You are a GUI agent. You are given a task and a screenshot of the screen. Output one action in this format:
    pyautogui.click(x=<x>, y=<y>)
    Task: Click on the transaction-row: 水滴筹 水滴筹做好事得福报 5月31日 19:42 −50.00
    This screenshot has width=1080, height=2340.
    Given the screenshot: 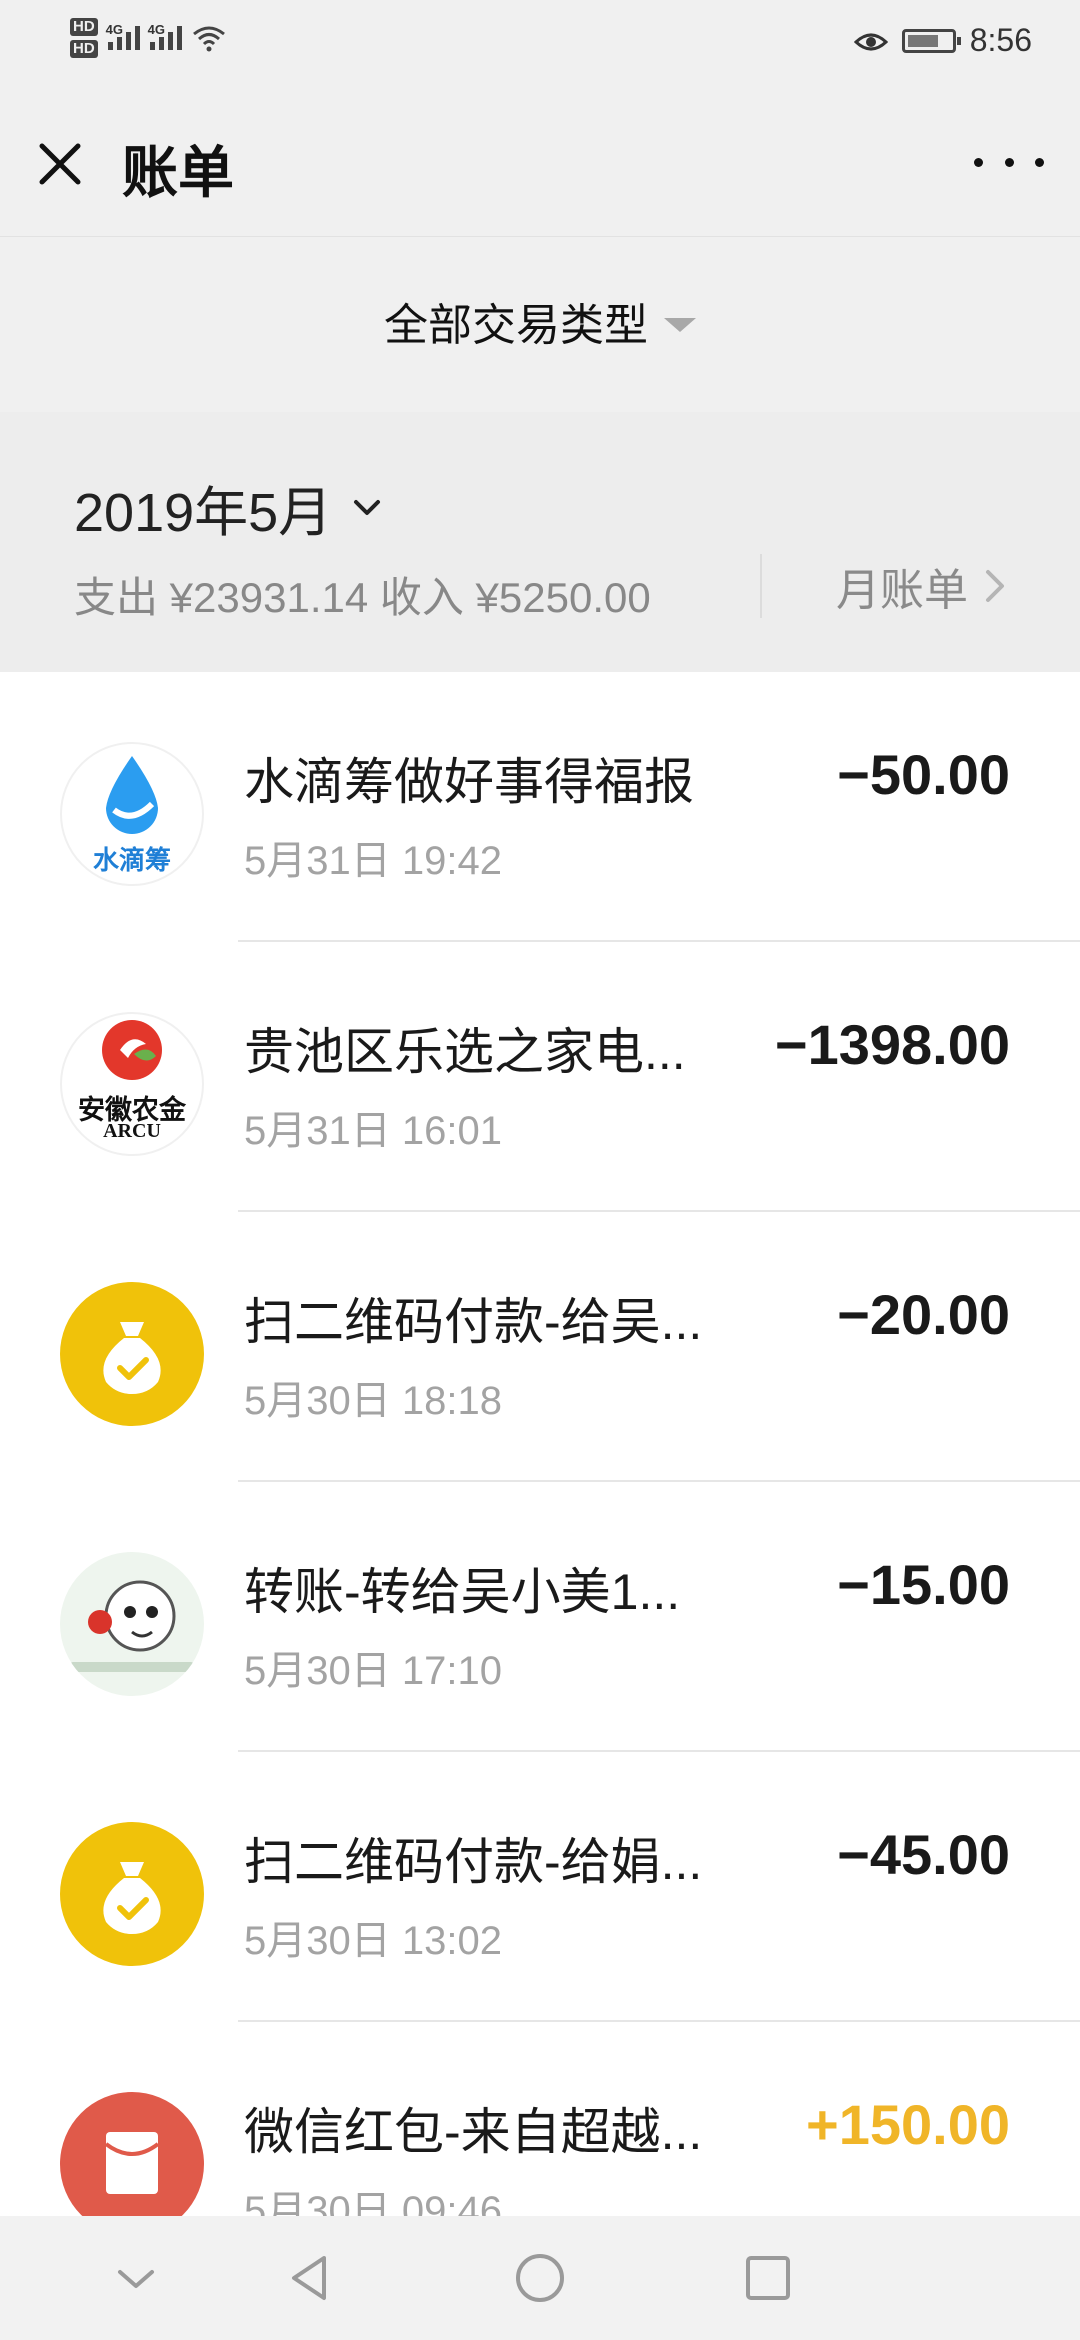 What is the action you would take?
    pyautogui.click(x=540, y=807)
    